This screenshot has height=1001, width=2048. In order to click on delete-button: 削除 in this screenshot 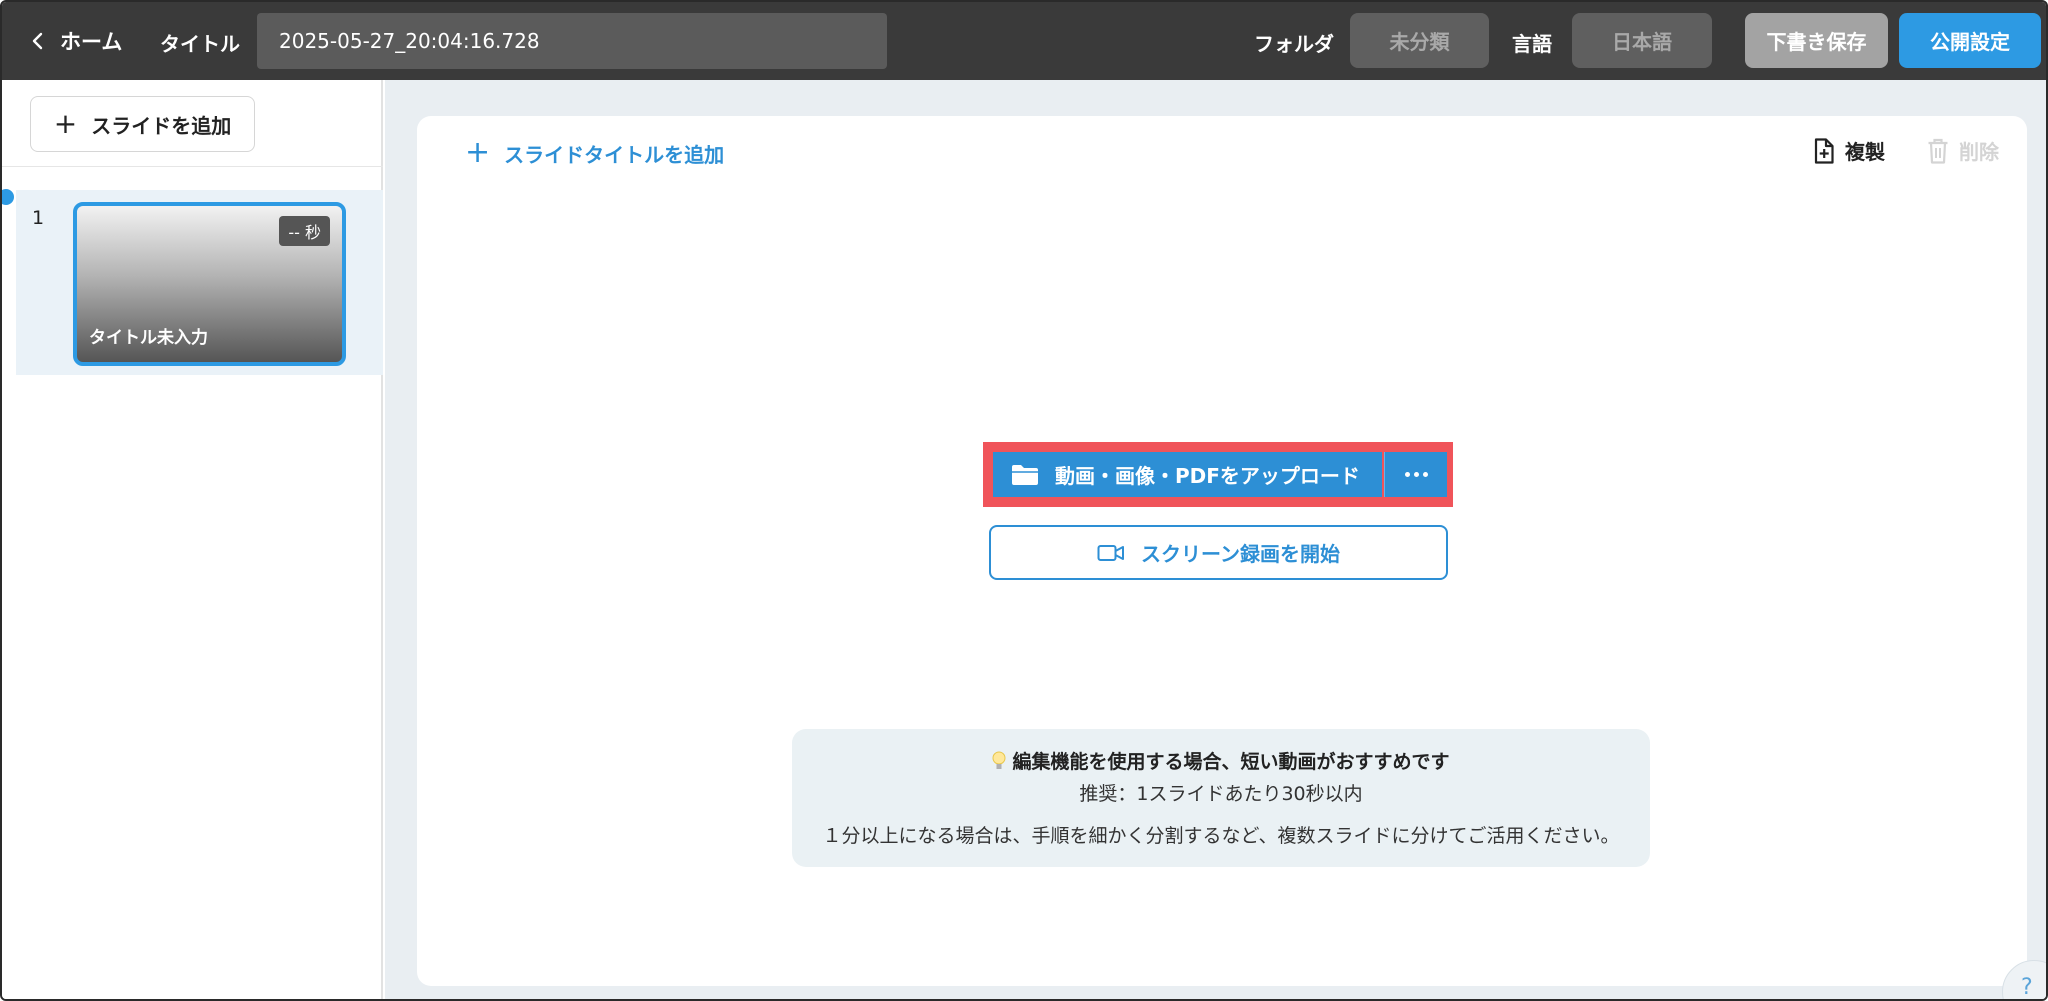, I will do `click(1963, 150)`.